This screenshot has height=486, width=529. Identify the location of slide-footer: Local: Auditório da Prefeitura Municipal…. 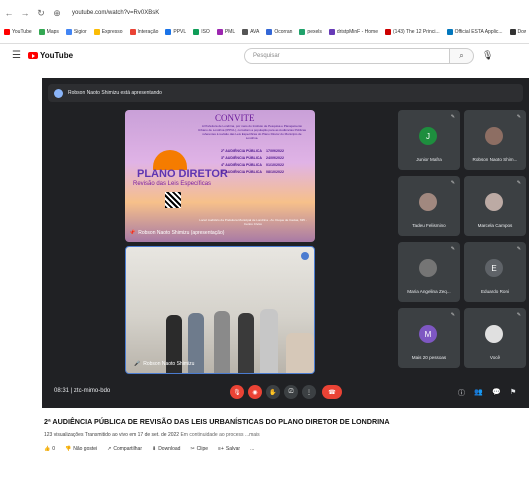
(253, 222).